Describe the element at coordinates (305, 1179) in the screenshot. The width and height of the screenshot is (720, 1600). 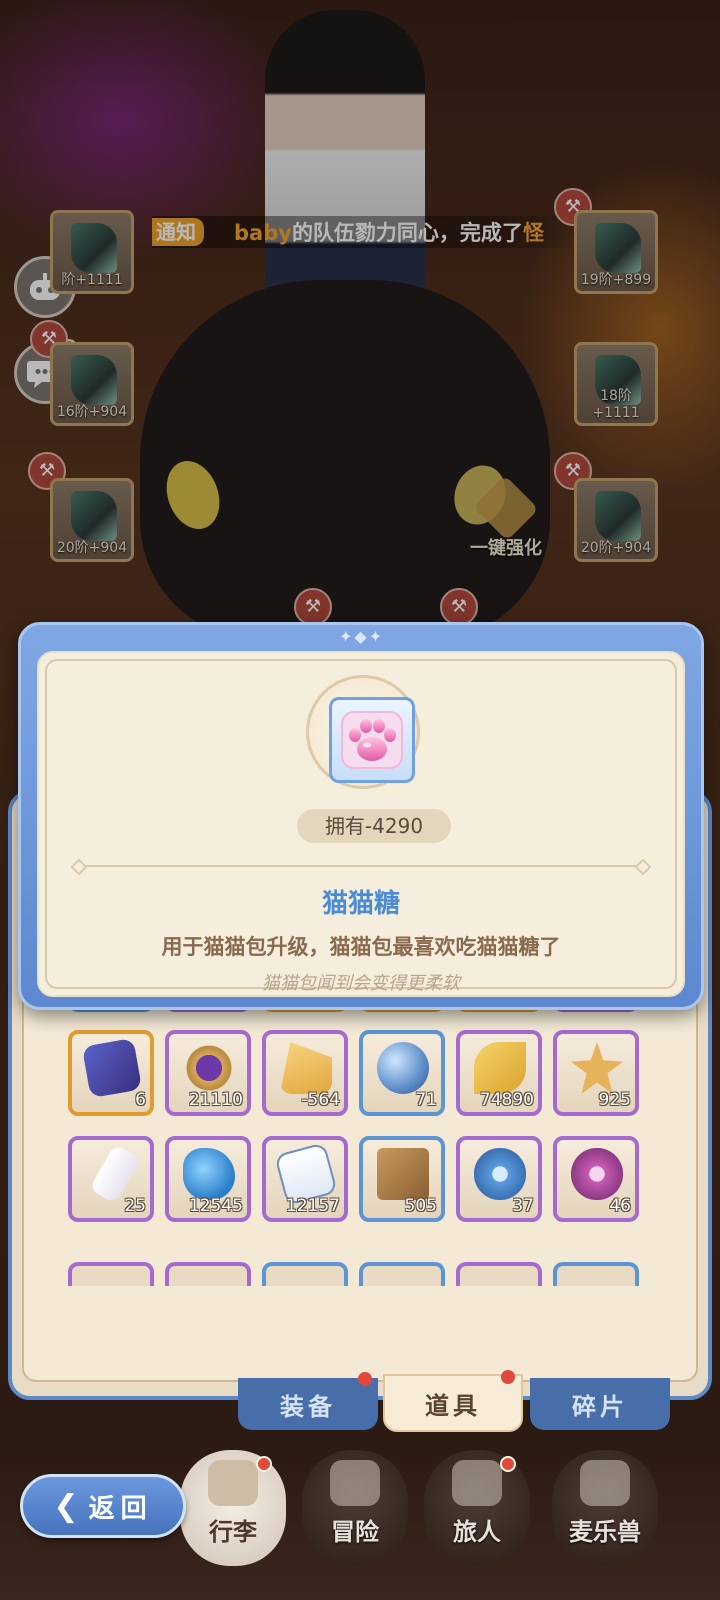
I see `inventory-item-ticket: 12157` at that location.